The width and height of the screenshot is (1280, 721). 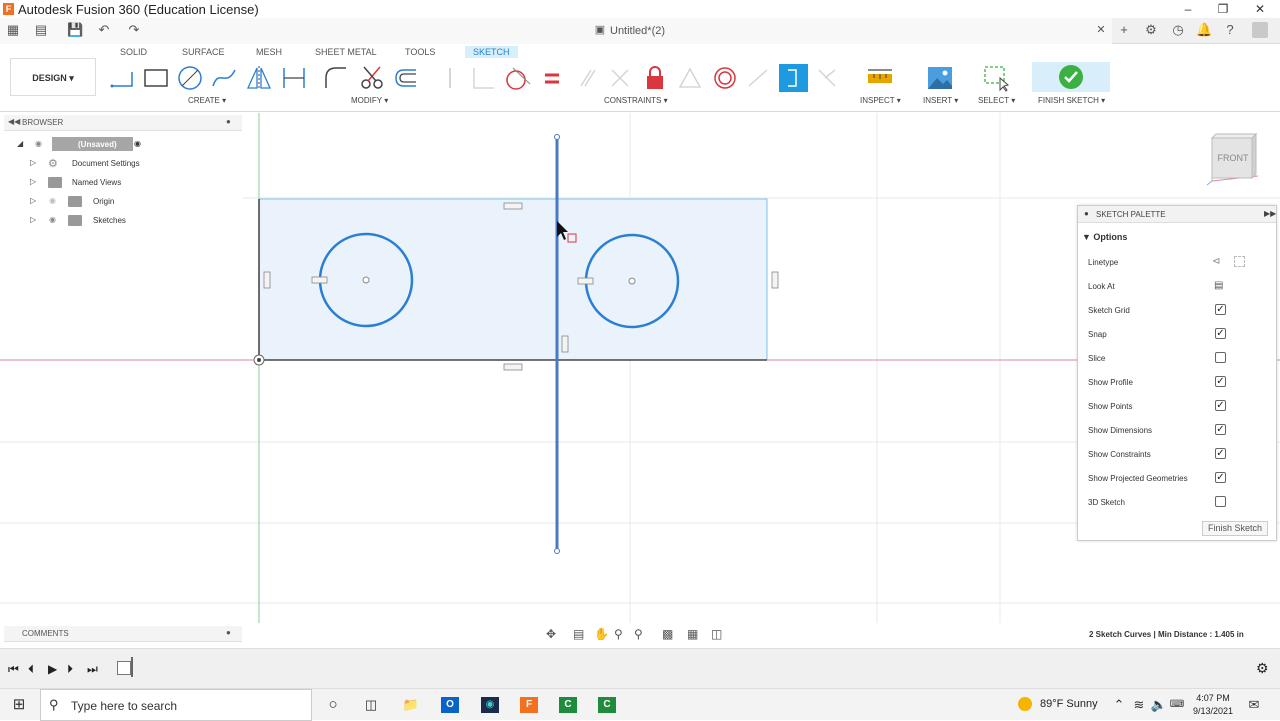 What do you see at coordinates (880, 78) in the screenshot?
I see `measure-ruler-icon` at bounding box center [880, 78].